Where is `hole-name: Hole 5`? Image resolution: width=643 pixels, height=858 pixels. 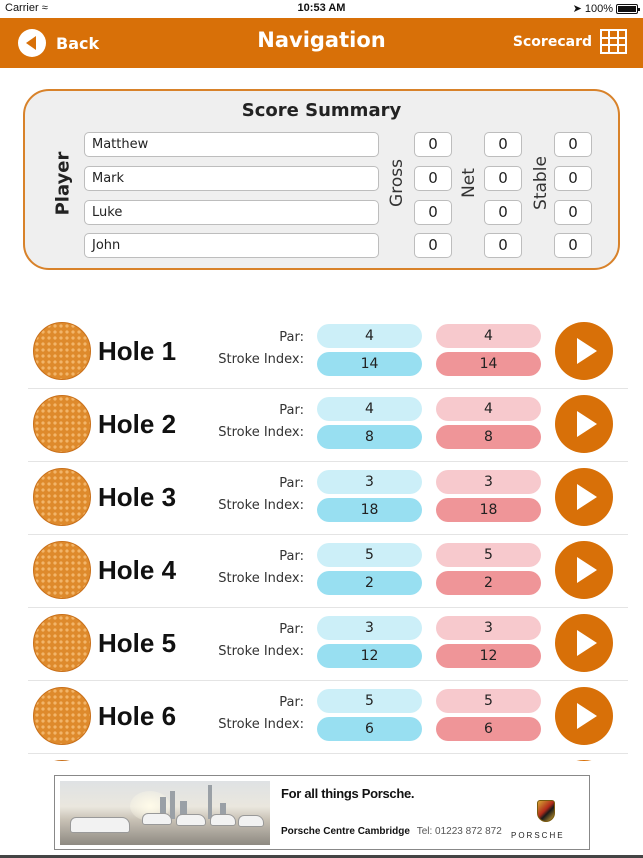
hole-name: Hole 5 is located at coordinates (137, 643).